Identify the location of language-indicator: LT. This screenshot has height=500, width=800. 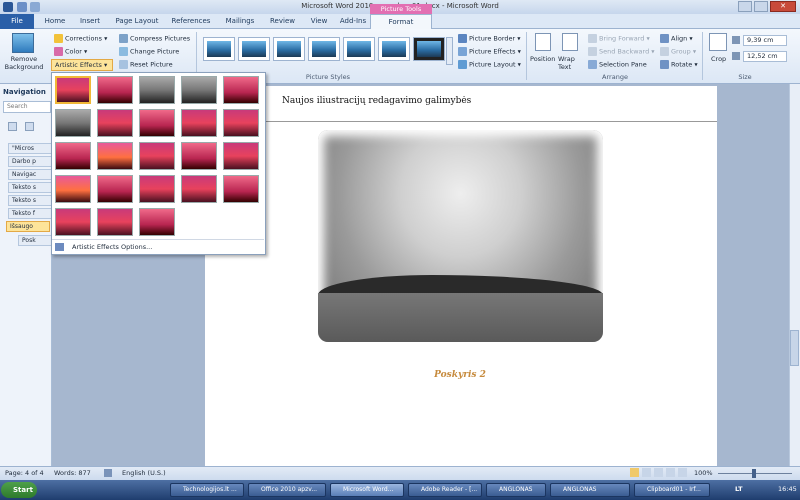
(739, 489).